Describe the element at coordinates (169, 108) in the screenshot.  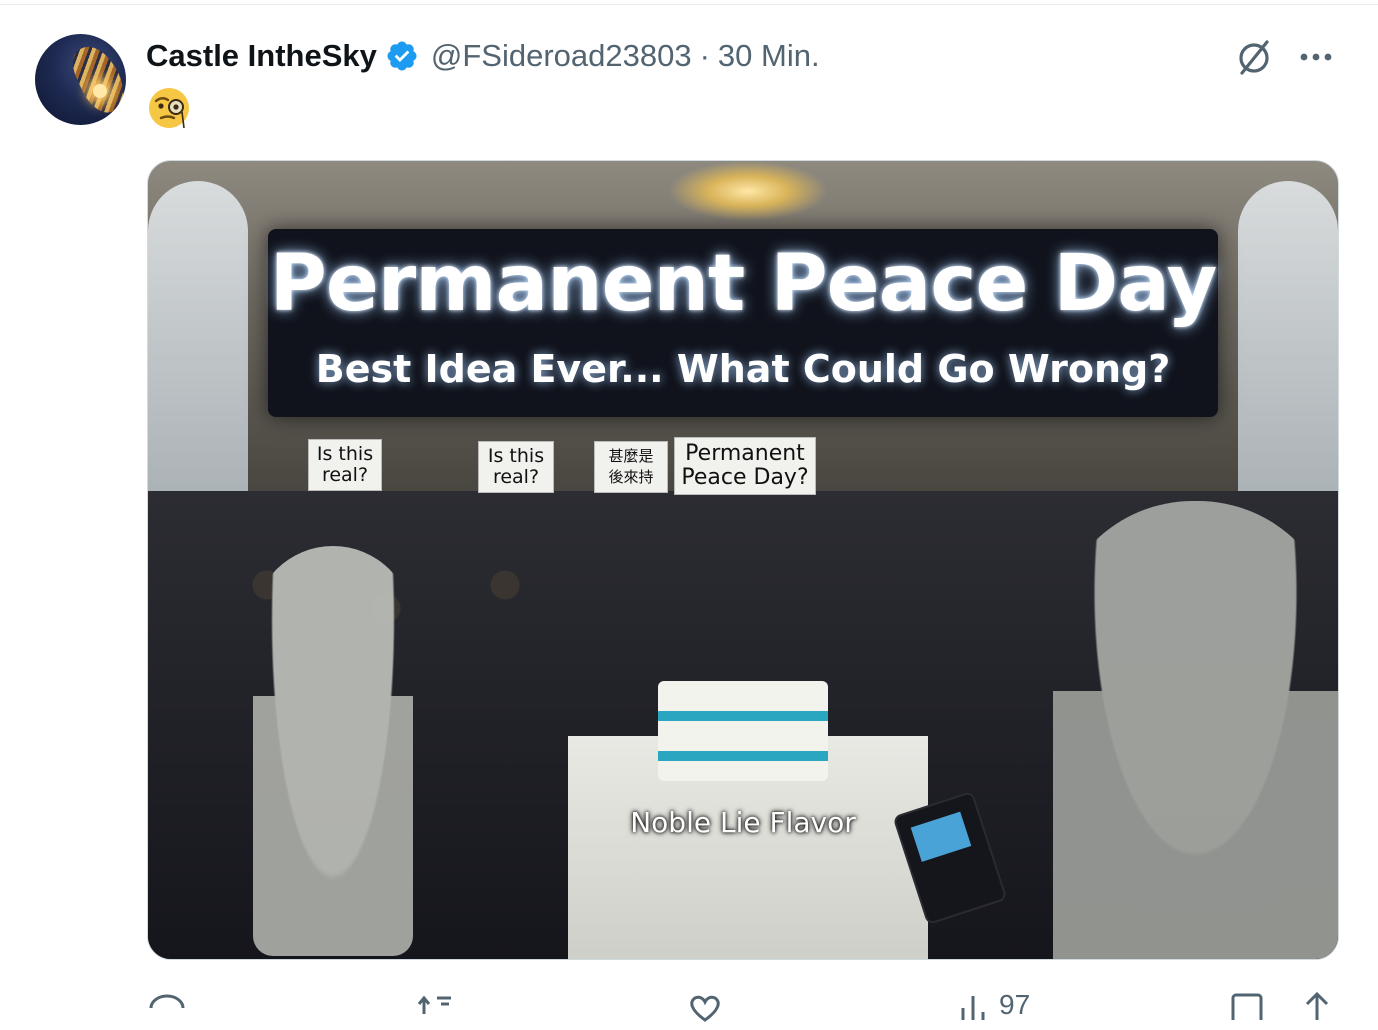
I see `monocle-face-emoji` at that location.